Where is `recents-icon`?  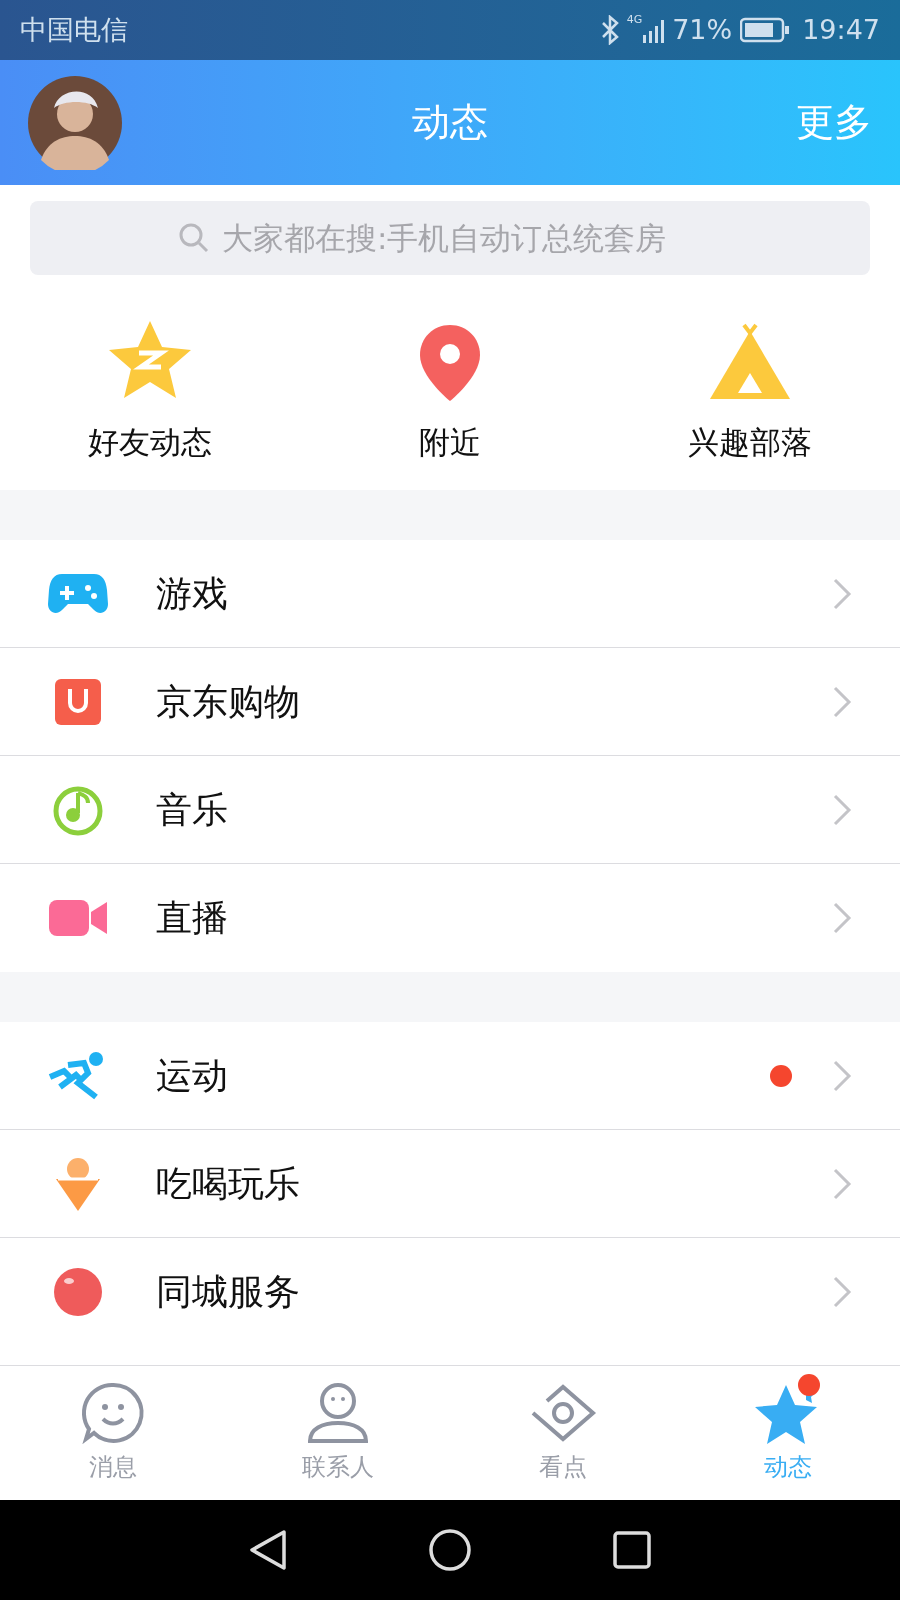
recents-icon is located at coordinates (632, 1550).